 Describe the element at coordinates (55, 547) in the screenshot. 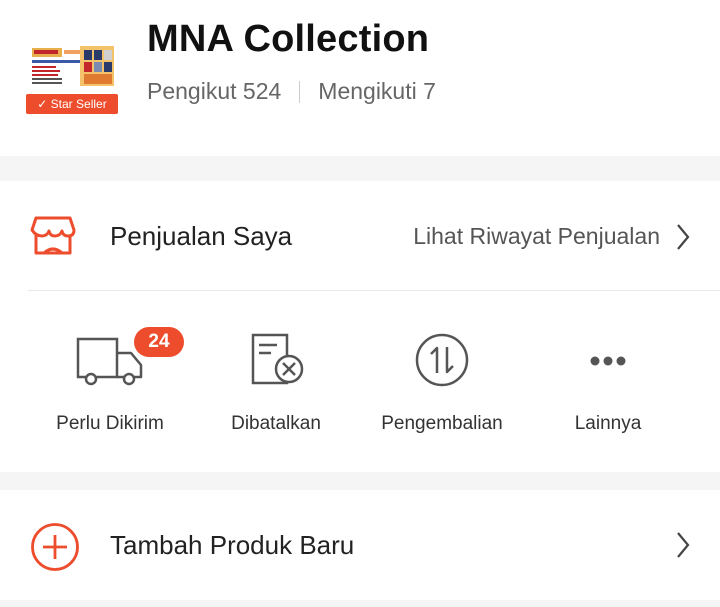

I see `add-circle-icon` at that location.